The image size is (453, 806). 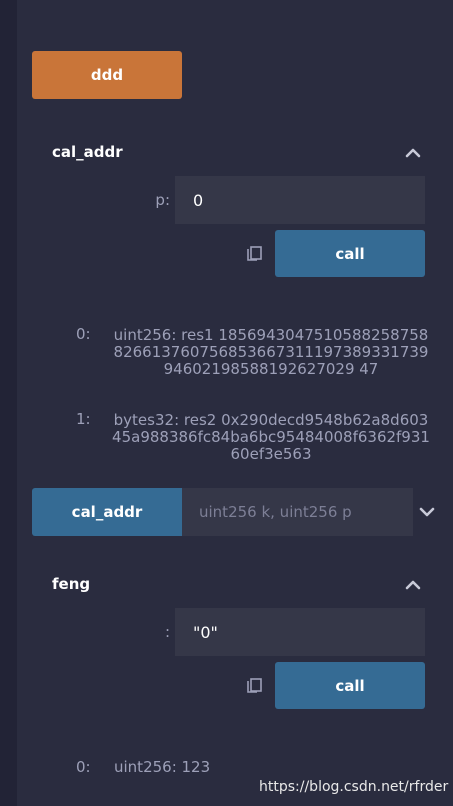 What do you see at coordinates (300, 200) in the screenshot?
I see `param-input-p: 0` at bounding box center [300, 200].